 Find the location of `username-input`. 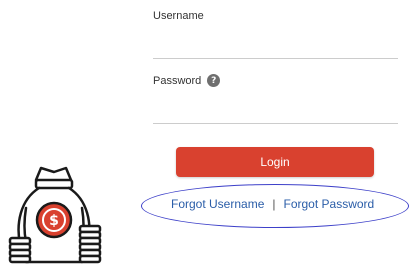

username-input is located at coordinates (275, 47).